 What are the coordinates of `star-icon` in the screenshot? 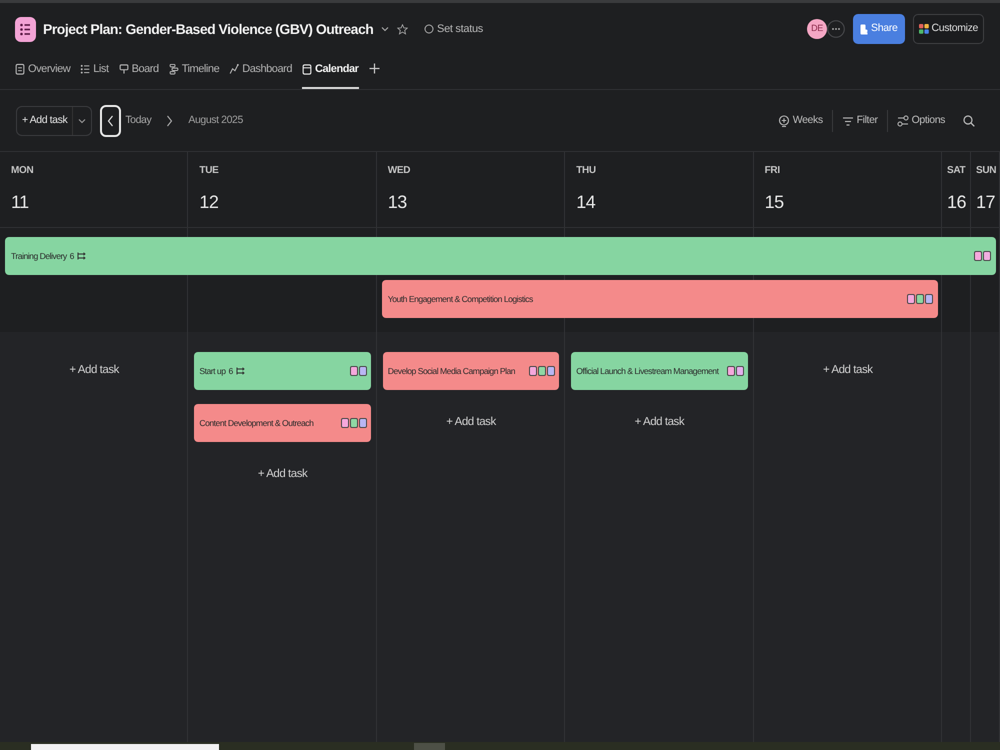 It's located at (402, 29).